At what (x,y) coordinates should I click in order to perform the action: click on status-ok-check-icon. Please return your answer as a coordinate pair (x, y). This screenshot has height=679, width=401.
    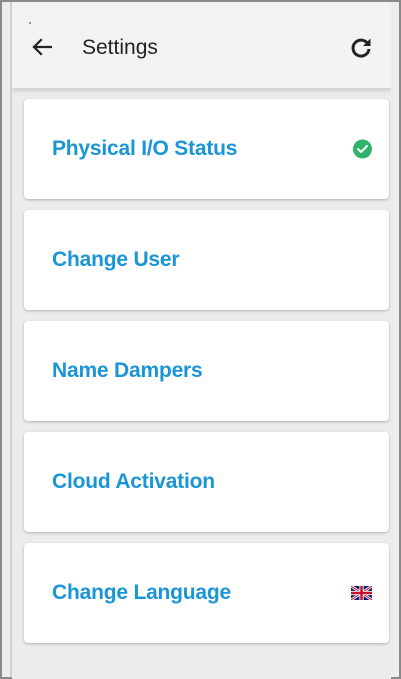
    Looking at the image, I should click on (362, 149).